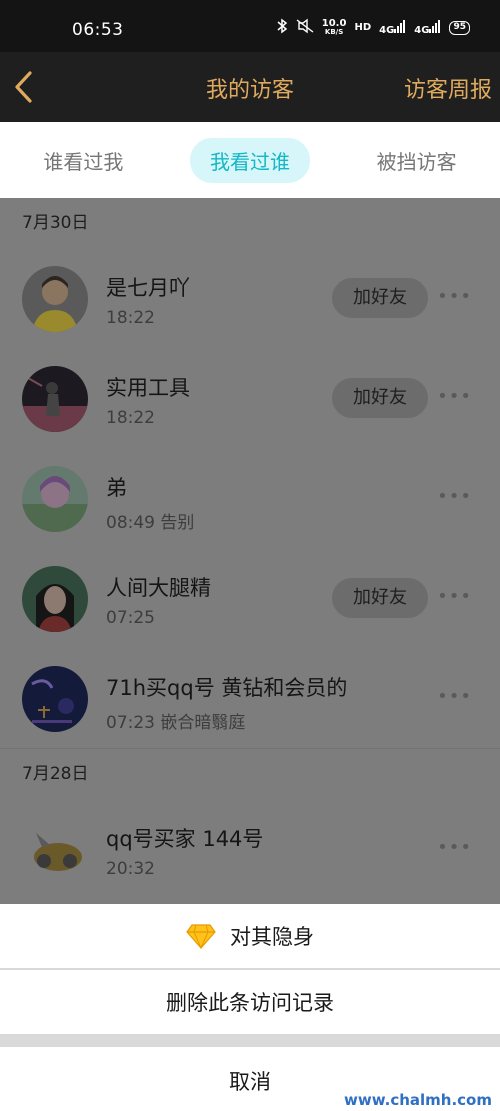  I want to click on list-item: 71h买qq号 黄钻和会员的 07:23 嵌合暗翳庭 •••, so click(250, 698).